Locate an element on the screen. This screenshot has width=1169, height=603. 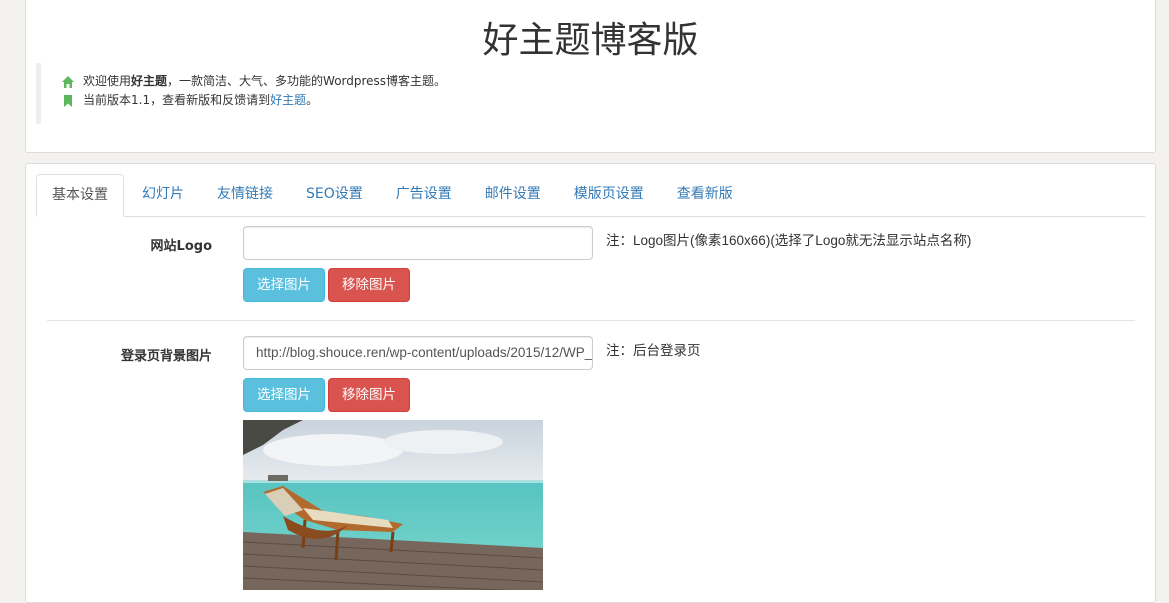
tab-template-settings: 模版页设置 is located at coordinates (609, 194).